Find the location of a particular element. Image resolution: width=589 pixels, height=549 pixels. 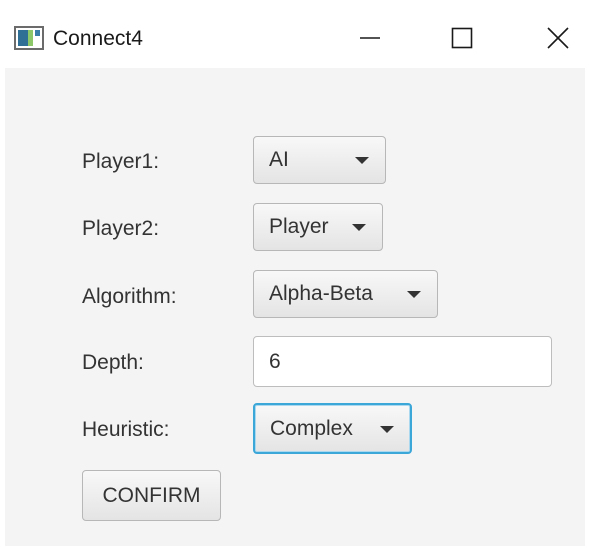

minimize-icon is located at coordinates (370, 38).